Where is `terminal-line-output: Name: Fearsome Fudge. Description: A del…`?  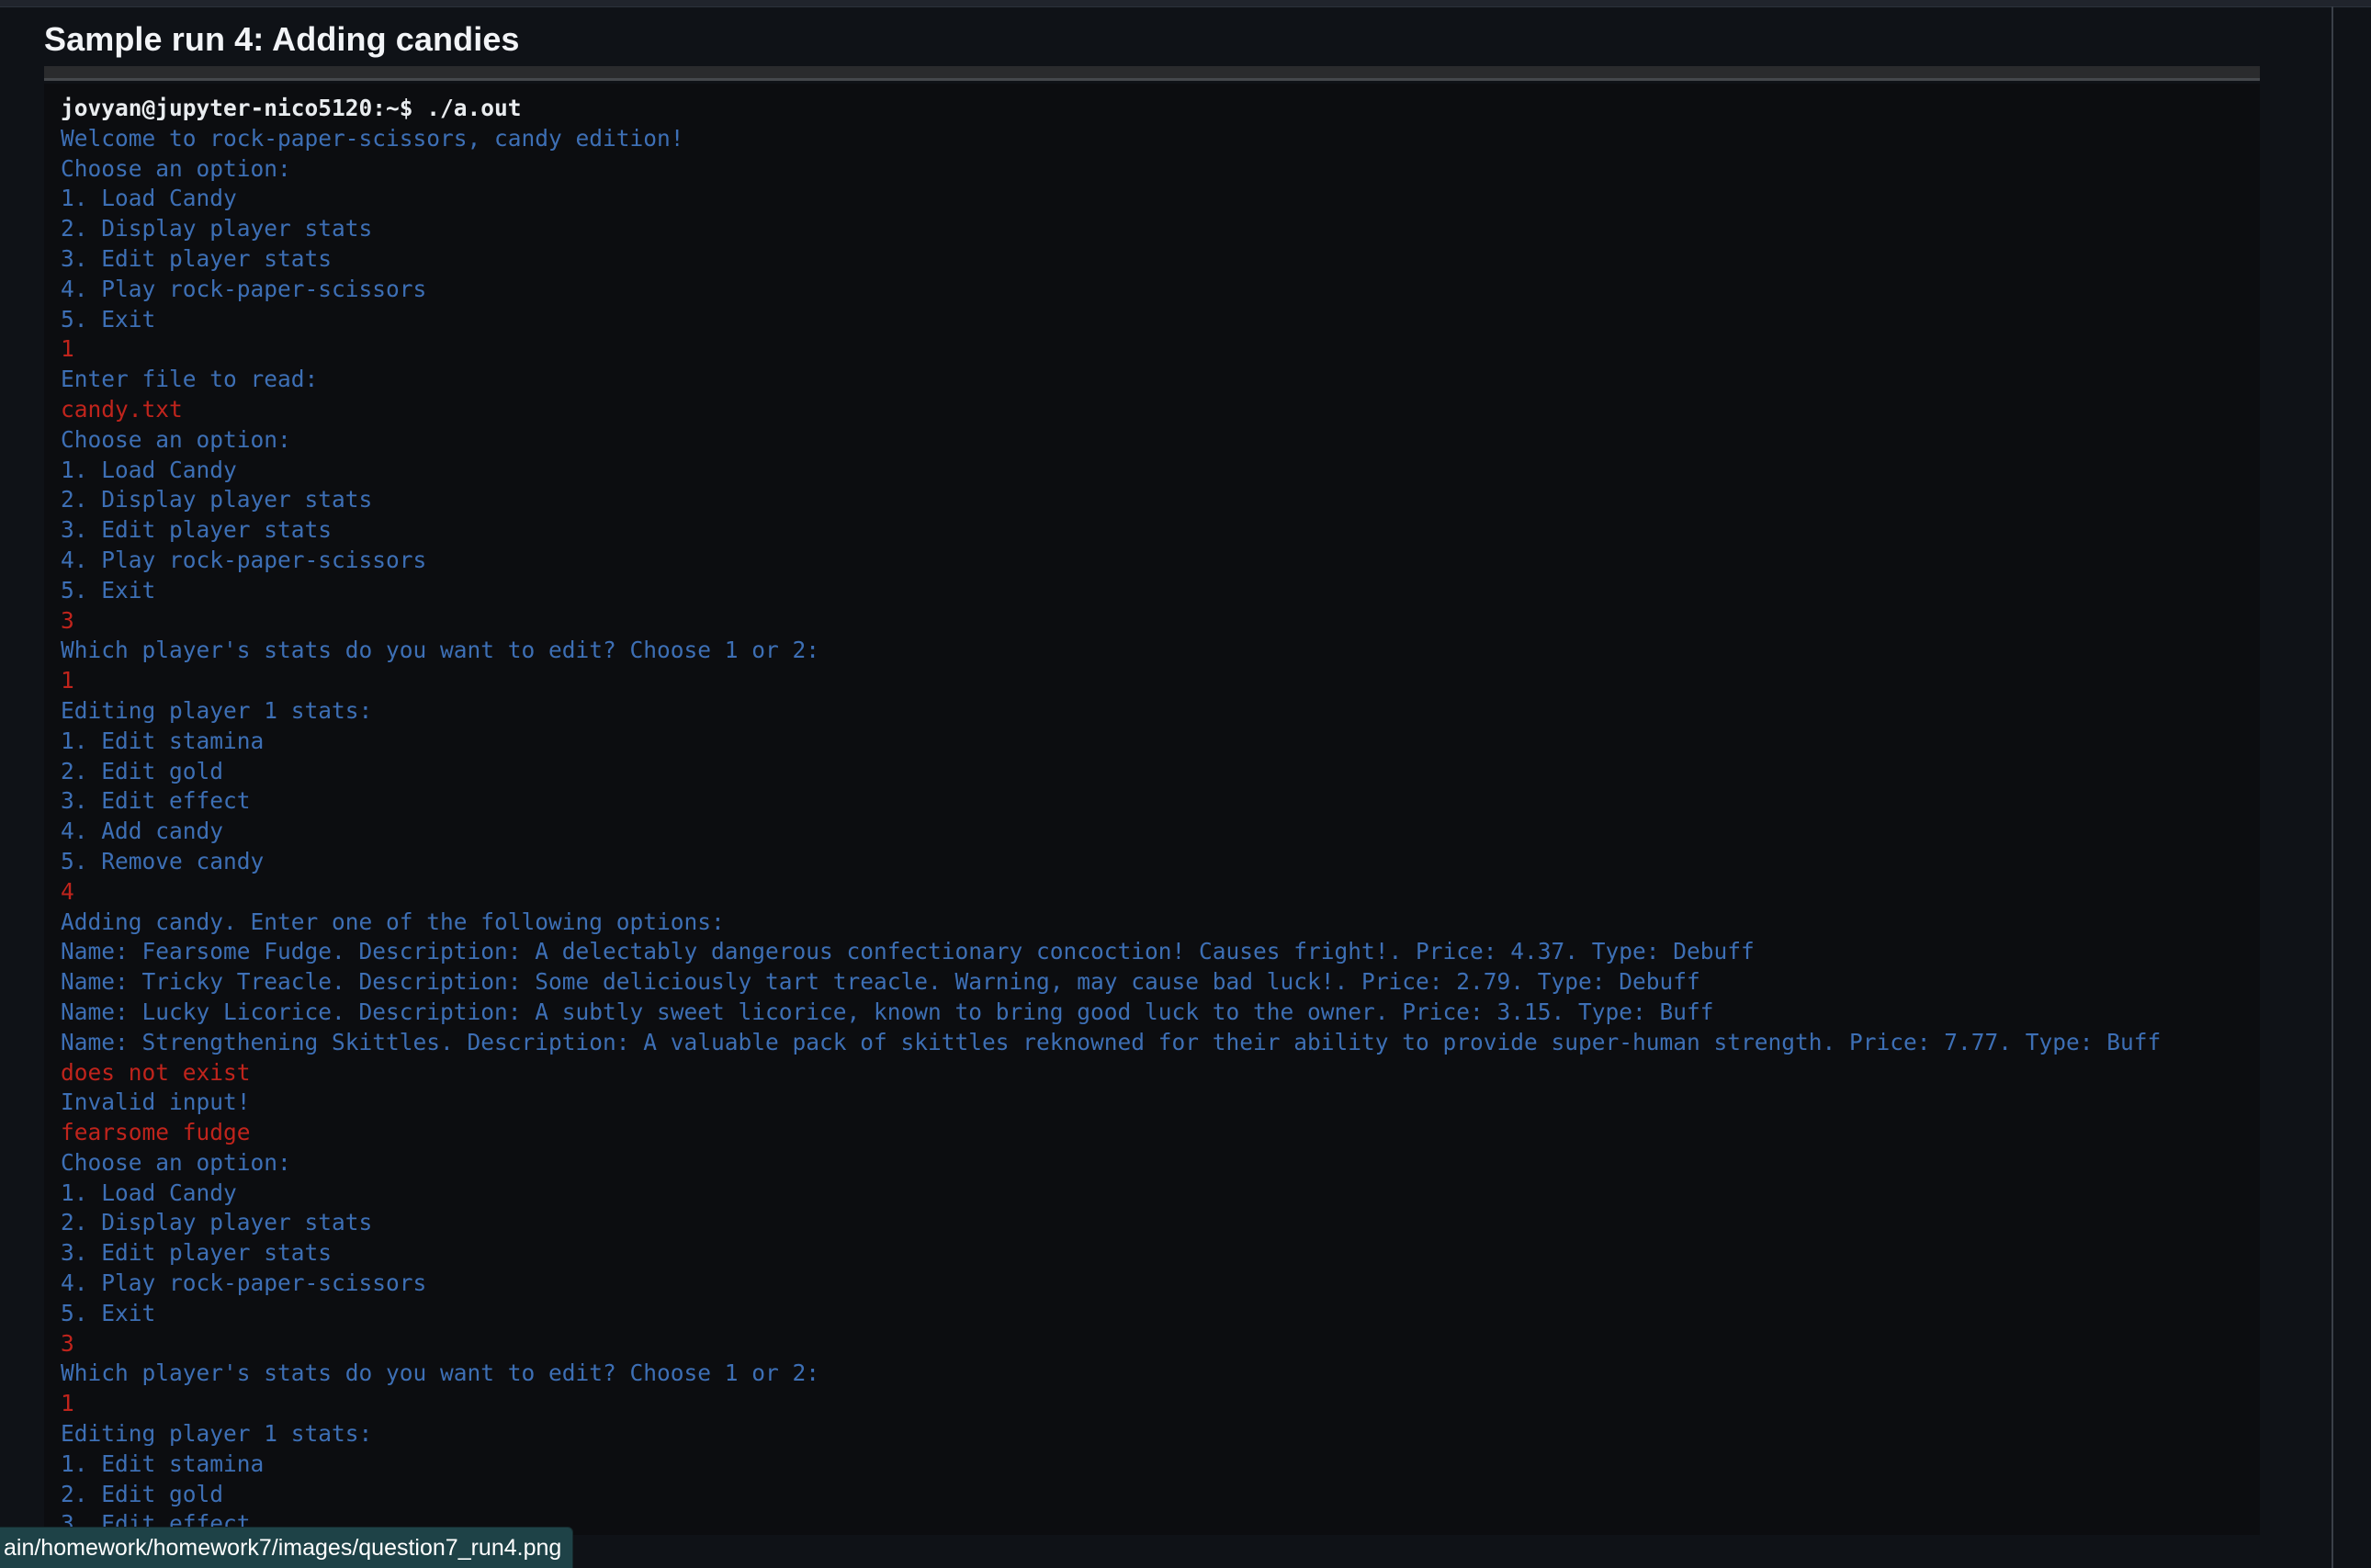 terminal-line-output: Name: Fearsome Fudge. Description: A del… is located at coordinates (908, 951).